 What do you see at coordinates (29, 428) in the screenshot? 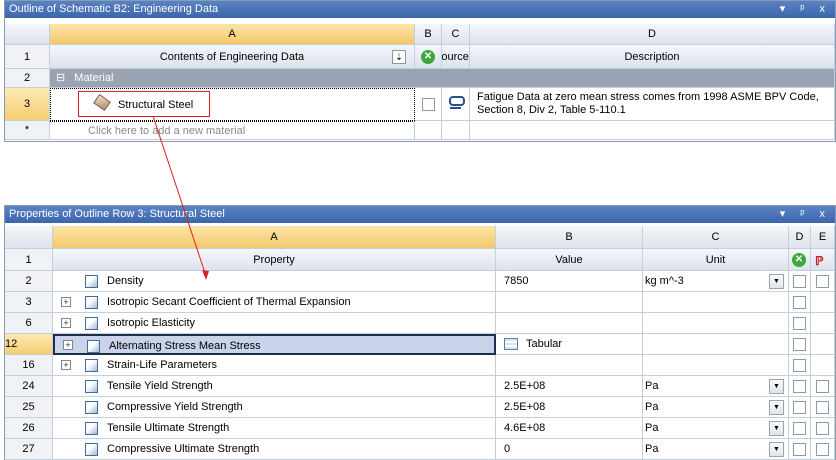
I see `row-number: 26` at bounding box center [29, 428].